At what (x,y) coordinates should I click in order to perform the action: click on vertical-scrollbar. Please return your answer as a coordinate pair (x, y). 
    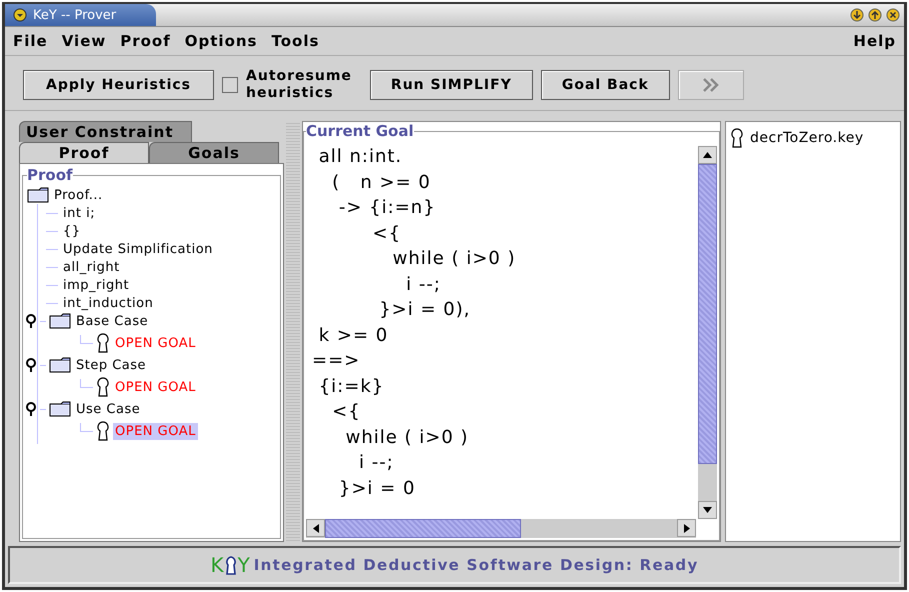
    Looking at the image, I should click on (707, 332).